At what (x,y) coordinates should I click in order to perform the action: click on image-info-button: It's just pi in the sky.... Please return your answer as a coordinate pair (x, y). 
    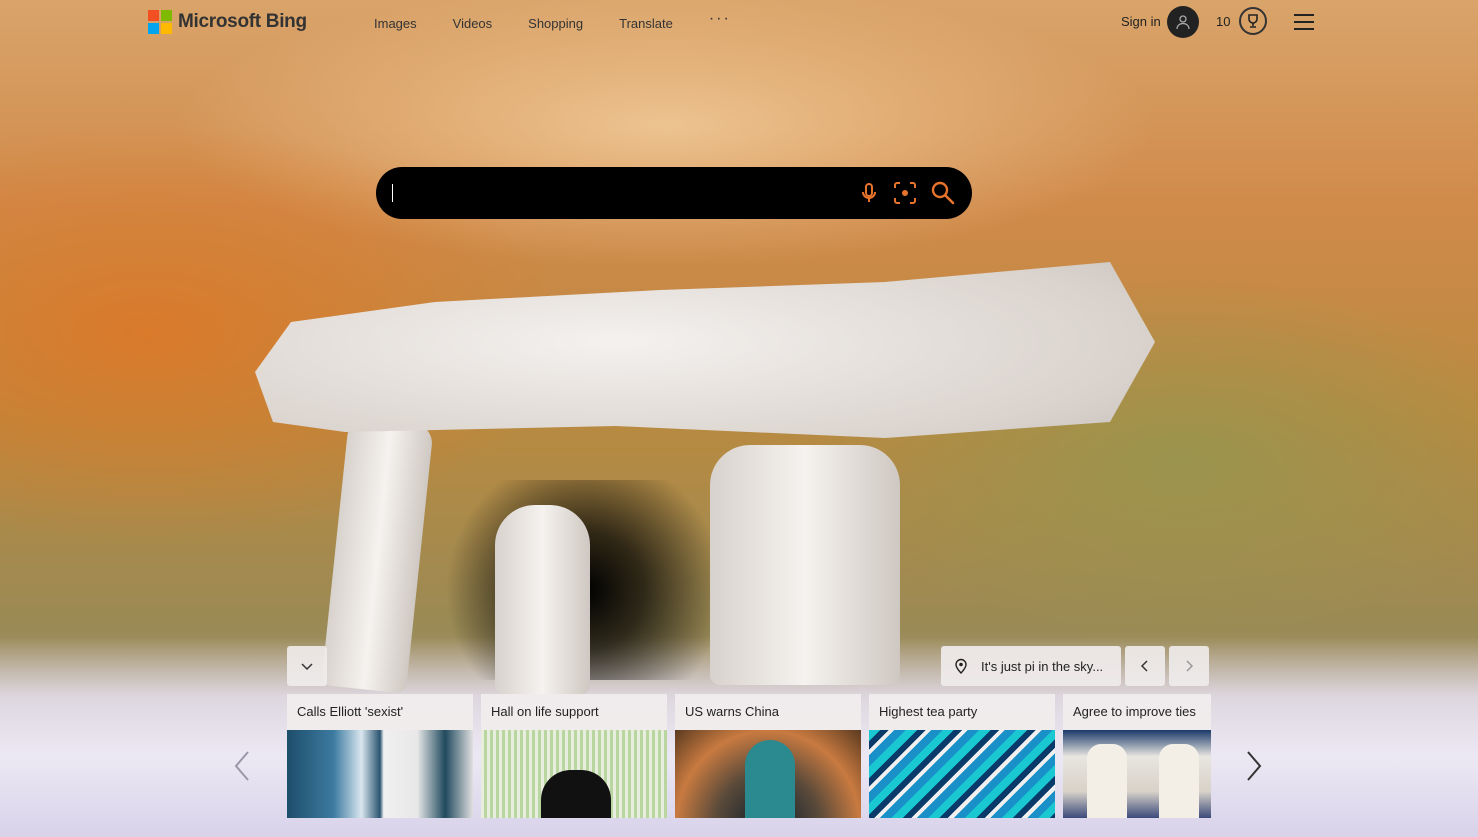
    Looking at the image, I should click on (1031, 666).